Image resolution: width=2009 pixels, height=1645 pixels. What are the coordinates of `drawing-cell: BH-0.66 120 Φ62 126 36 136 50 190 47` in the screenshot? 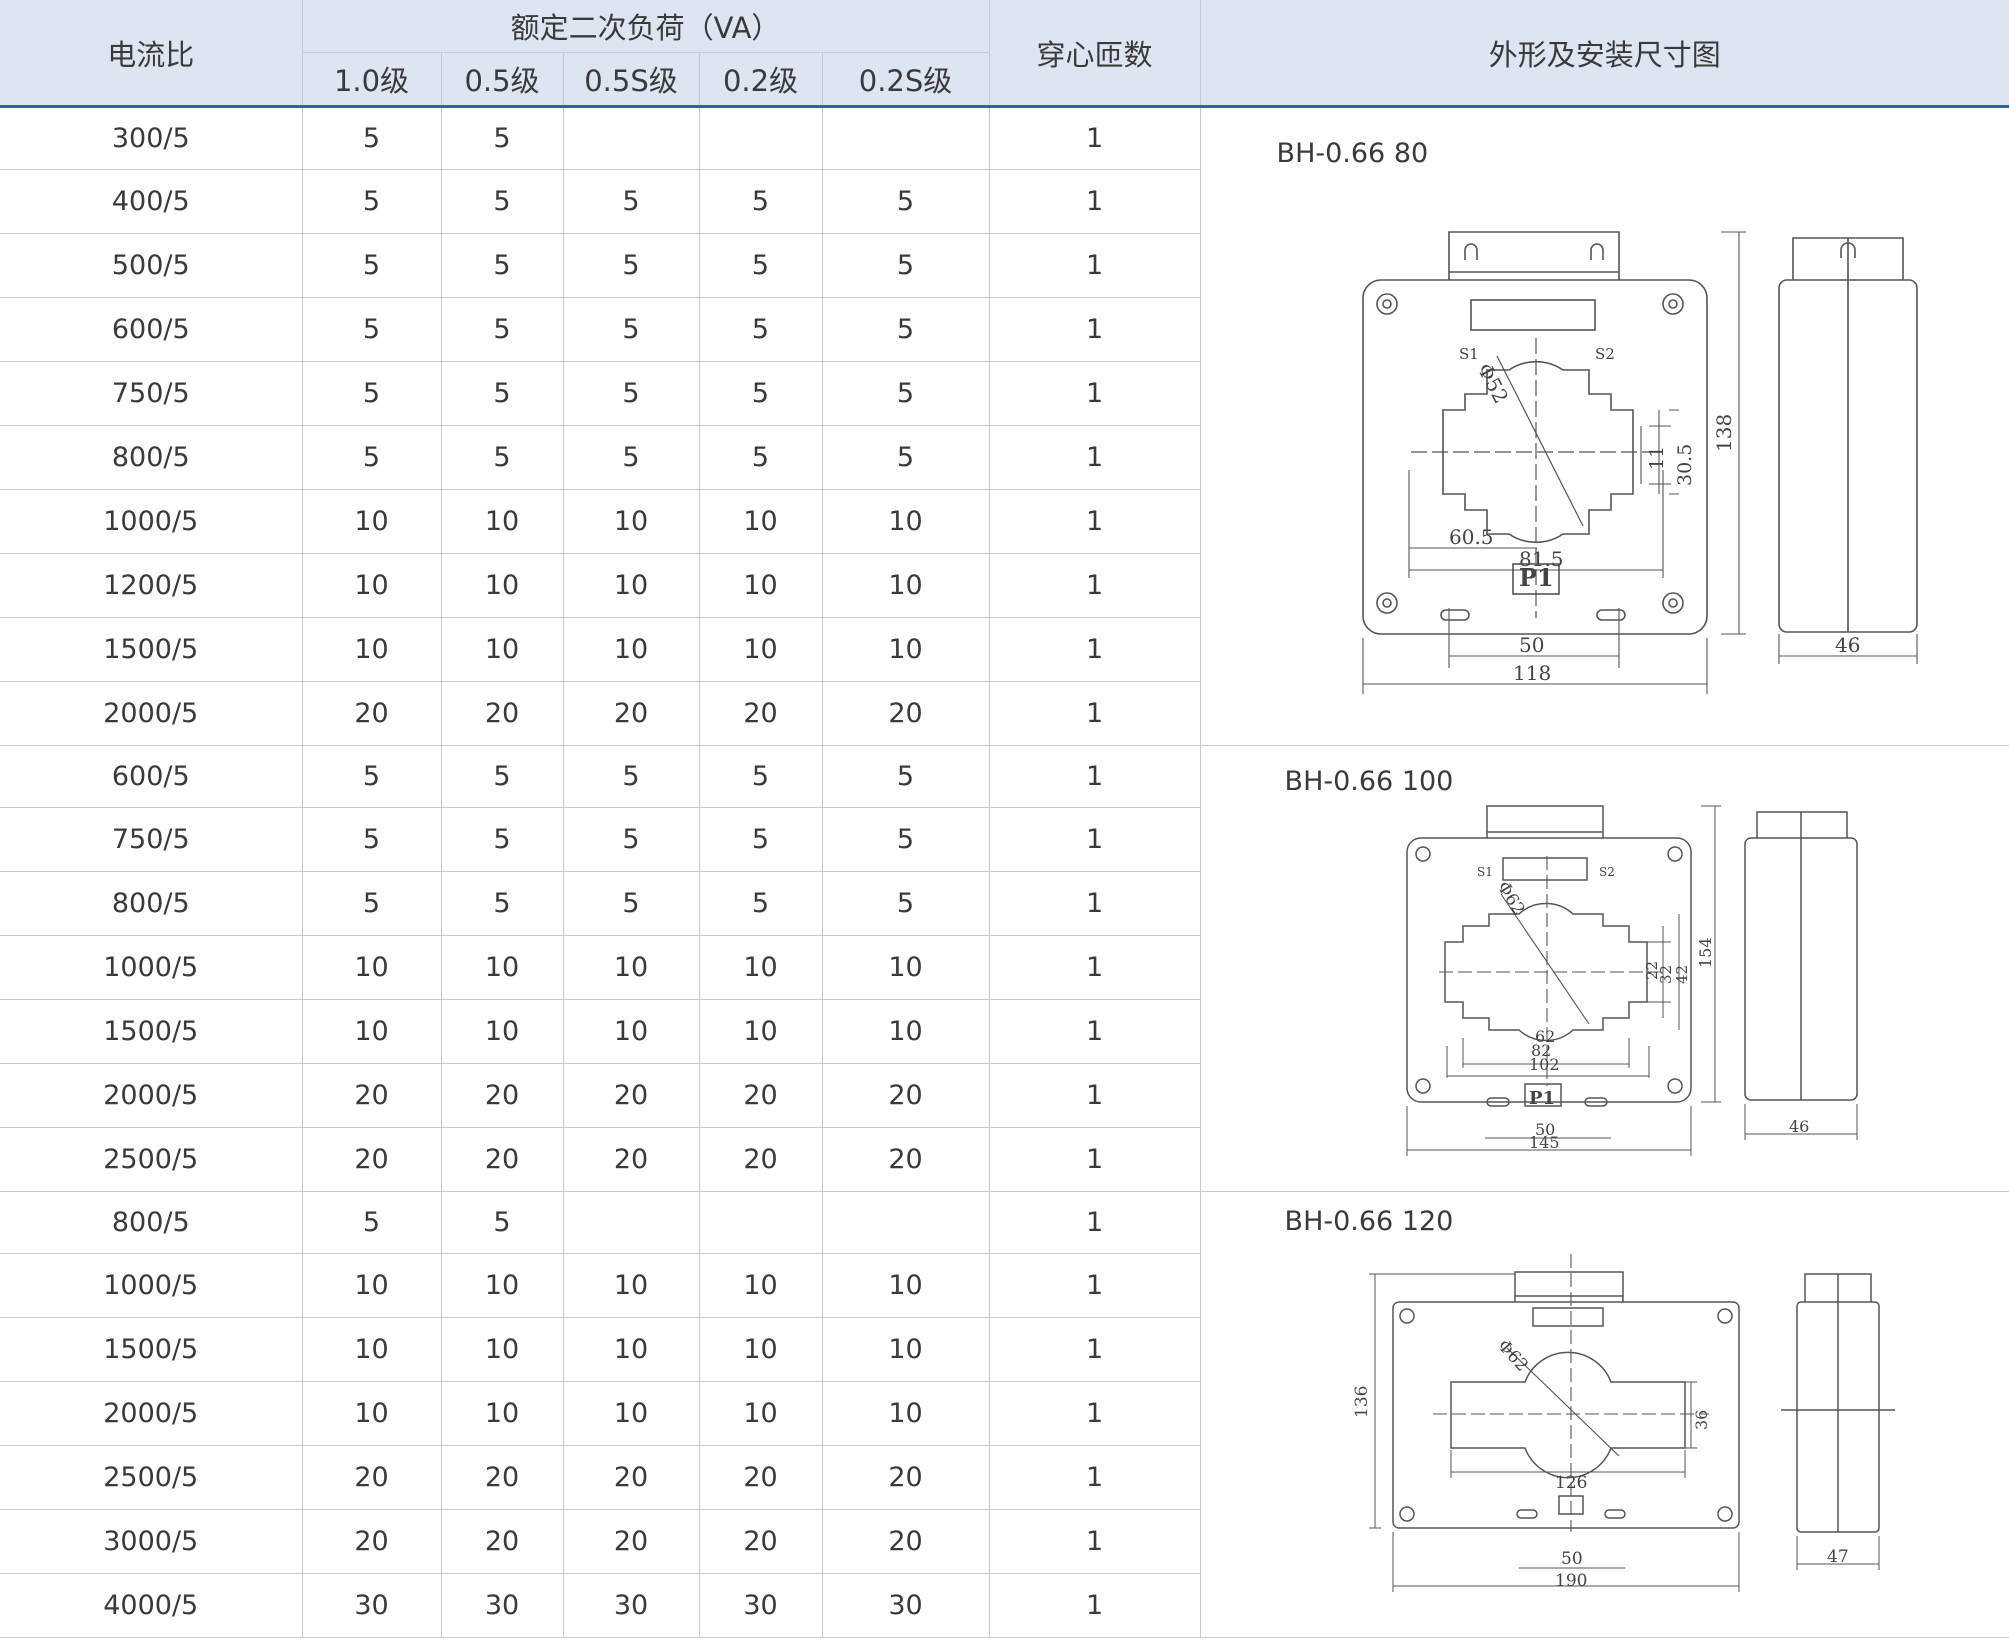 It's located at (1604, 1414).